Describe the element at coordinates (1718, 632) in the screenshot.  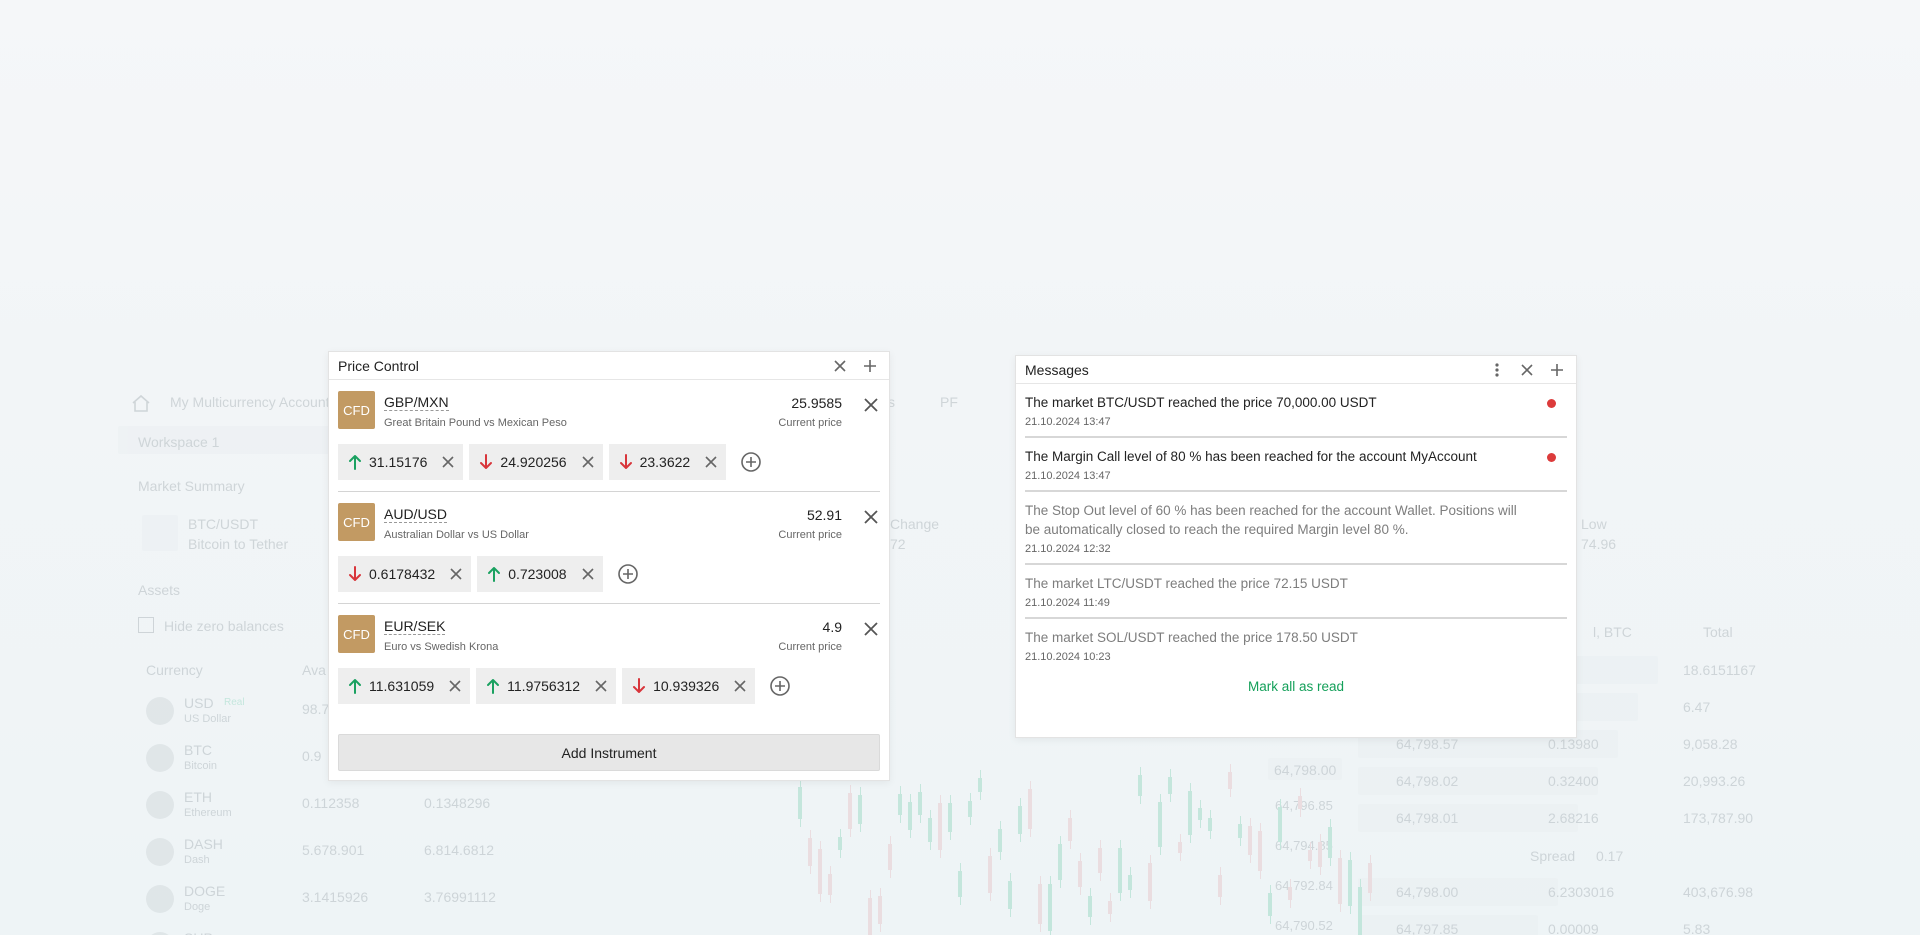
I see `total-column: Total` at that location.